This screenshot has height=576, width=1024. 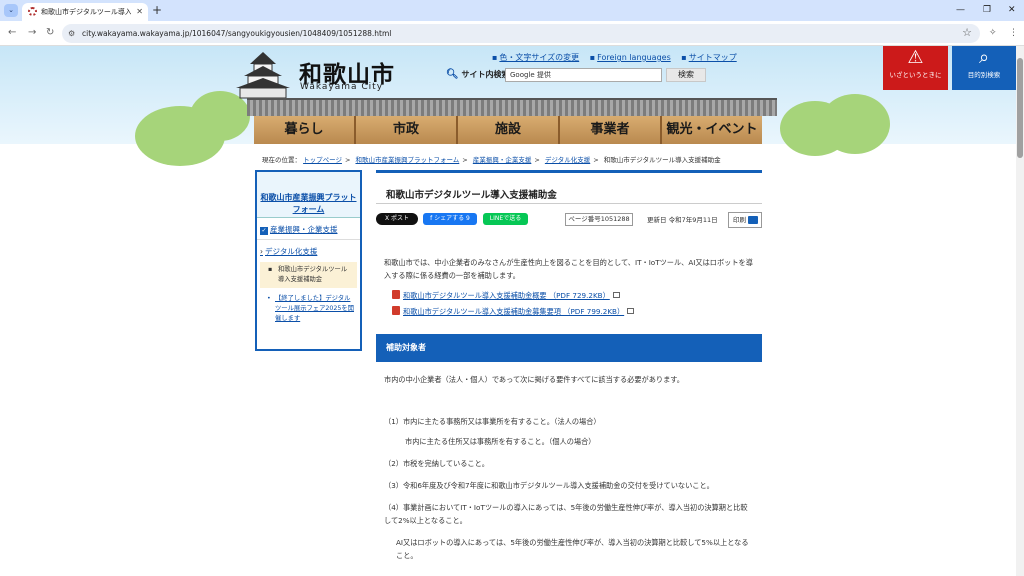 What do you see at coordinates (745, 220) in the screenshot?
I see `print-button: 印刷` at bounding box center [745, 220].